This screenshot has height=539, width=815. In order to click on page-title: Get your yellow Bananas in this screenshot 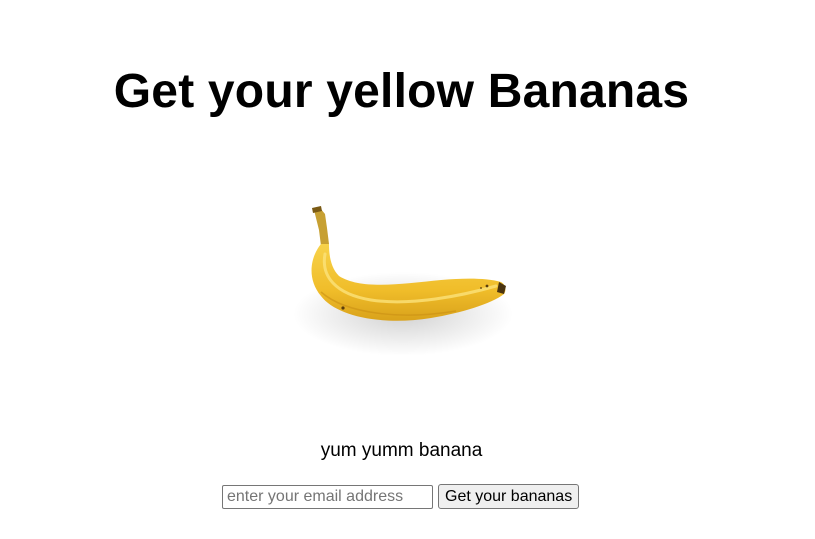, I will do `click(401, 91)`.